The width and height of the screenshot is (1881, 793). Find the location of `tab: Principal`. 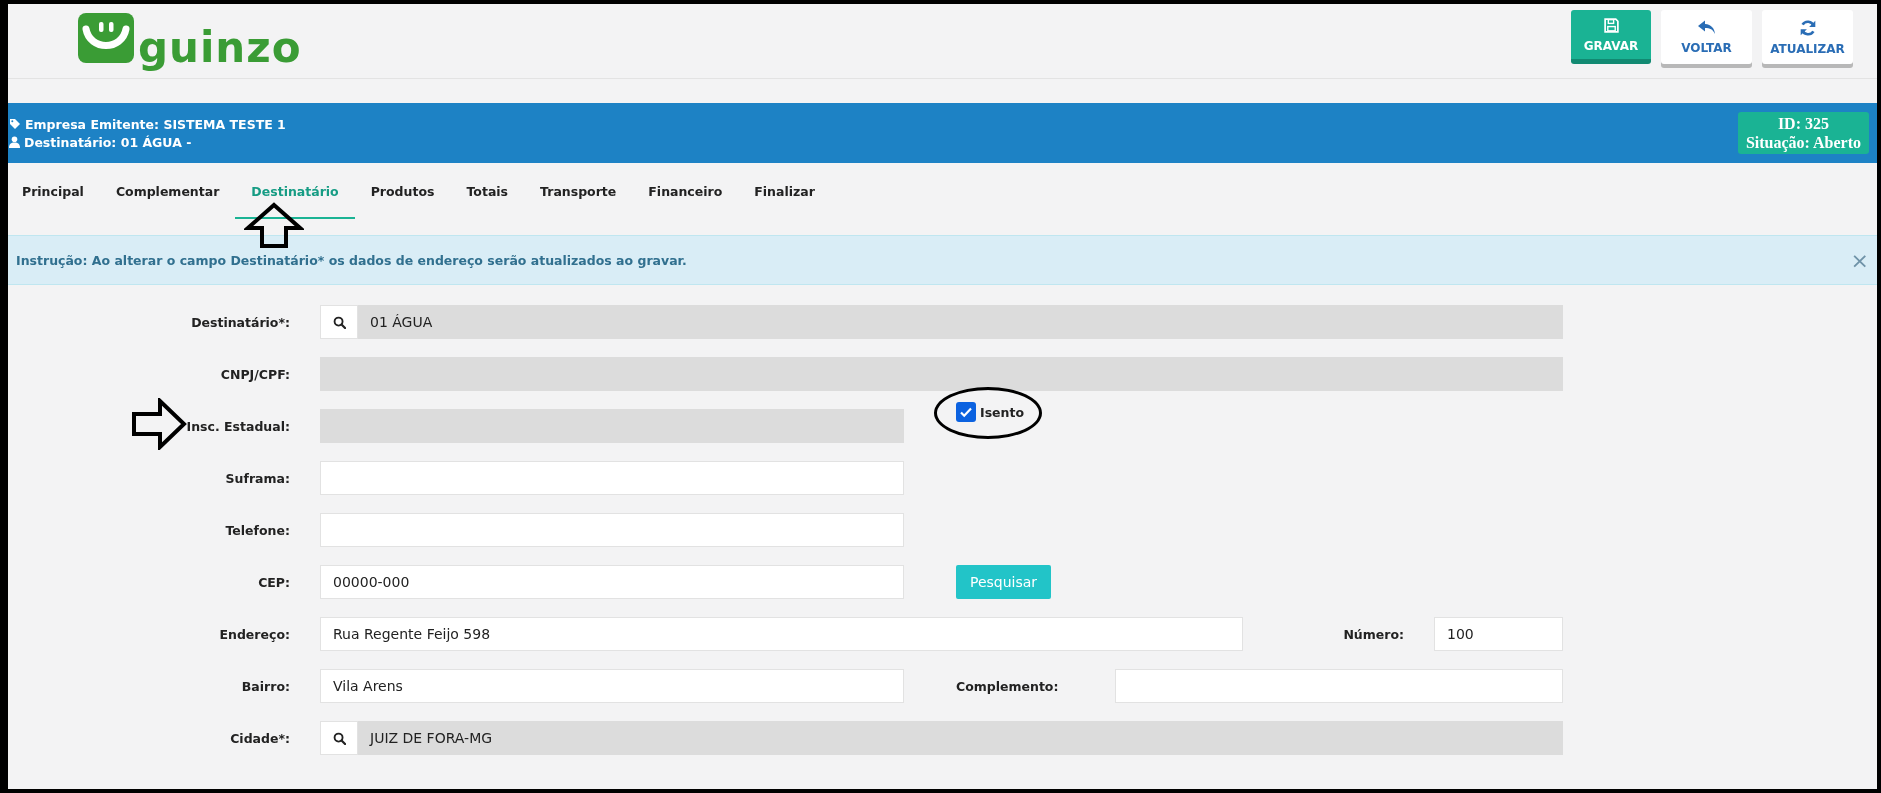

tab: Principal is located at coordinates (58, 196).